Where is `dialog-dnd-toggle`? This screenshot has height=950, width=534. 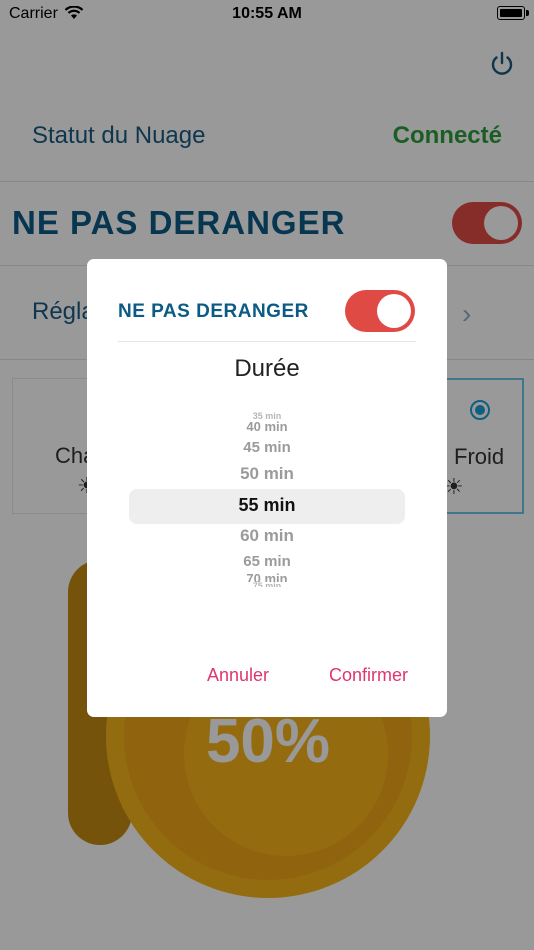 dialog-dnd-toggle is located at coordinates (380, 311).